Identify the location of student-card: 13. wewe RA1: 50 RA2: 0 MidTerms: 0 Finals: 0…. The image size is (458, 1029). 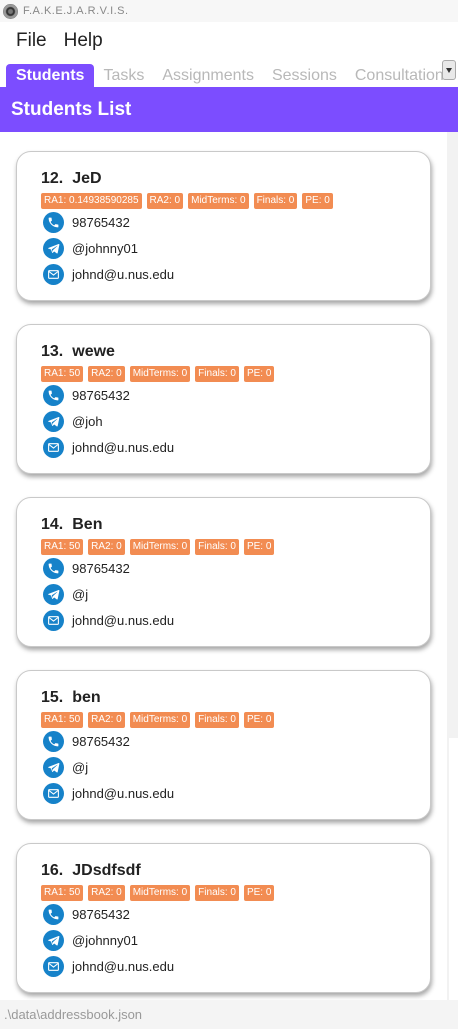
(223, 399).